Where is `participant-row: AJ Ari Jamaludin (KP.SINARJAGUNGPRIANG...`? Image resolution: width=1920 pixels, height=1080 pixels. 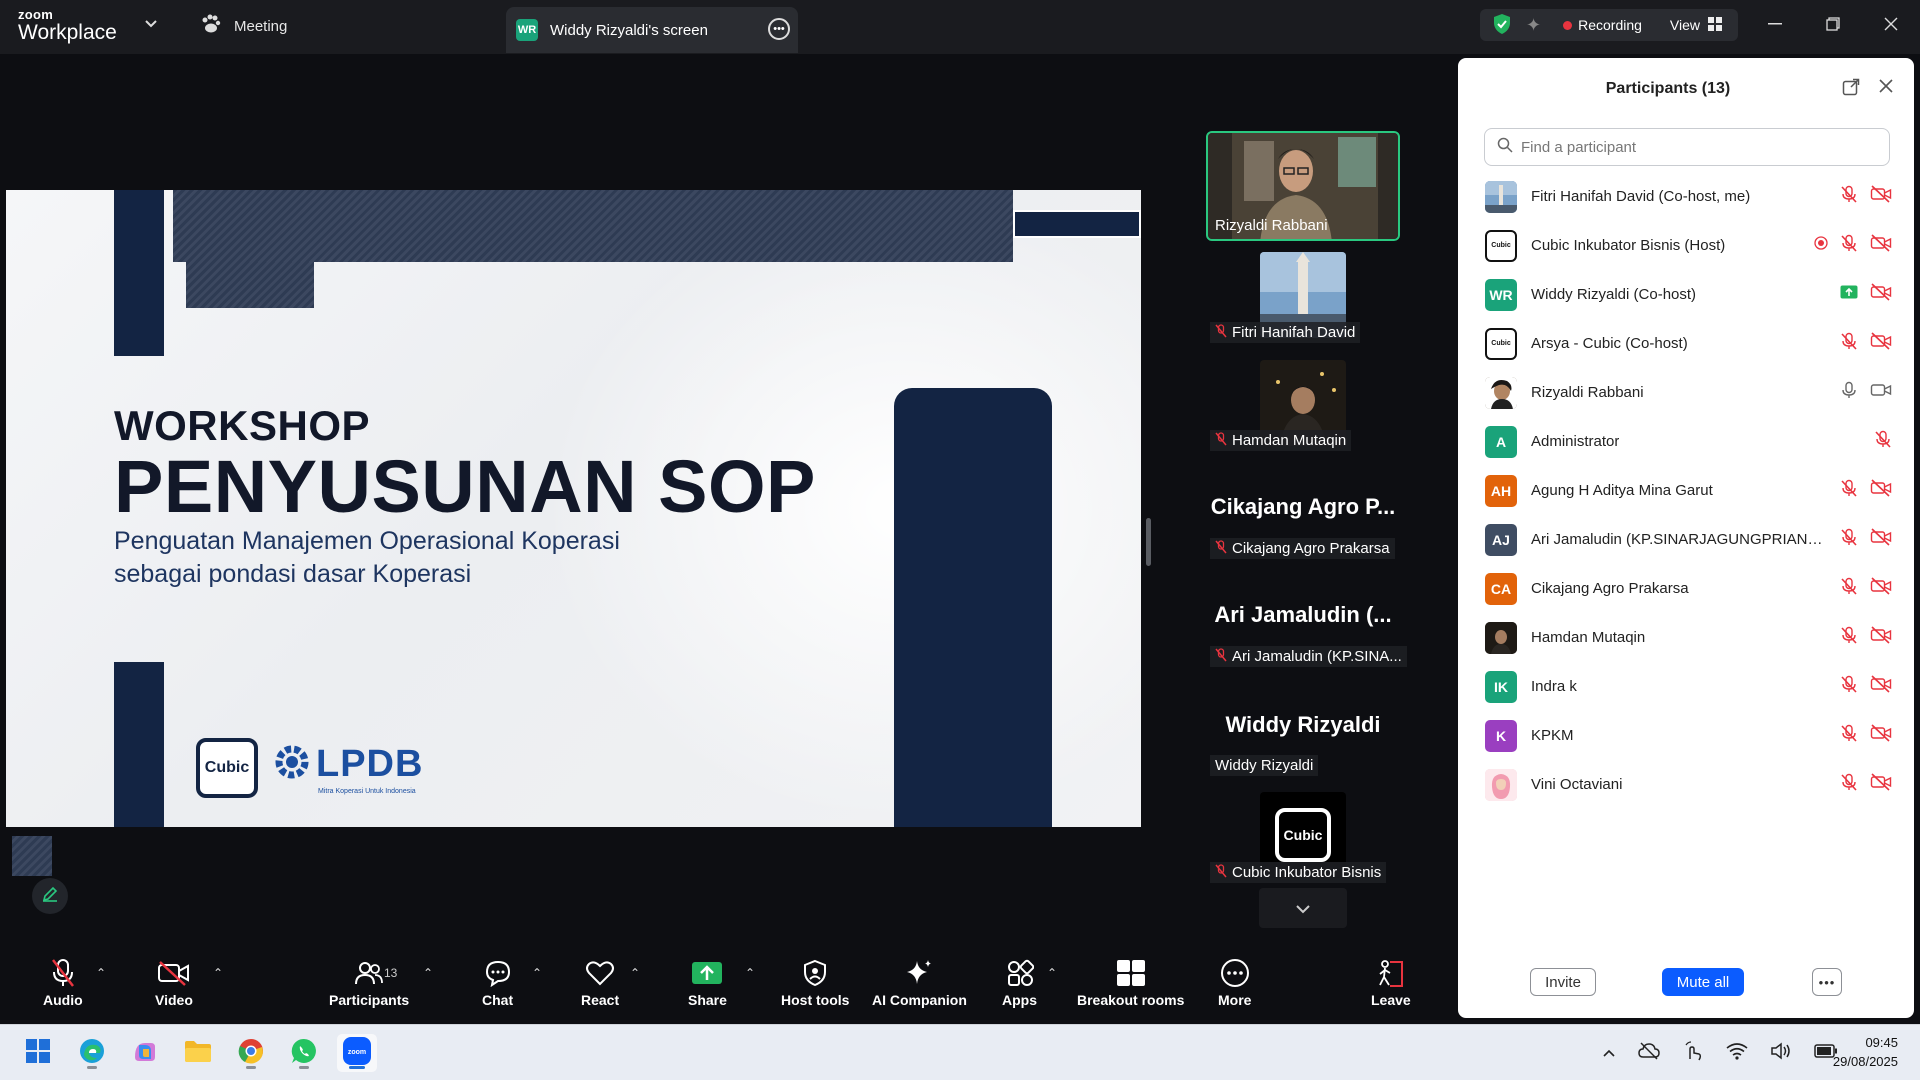 participant-row: AJ Ari Jamaludin (KP.SINARJAGUNGPRIANG... is located at coordinates (1686, 539).